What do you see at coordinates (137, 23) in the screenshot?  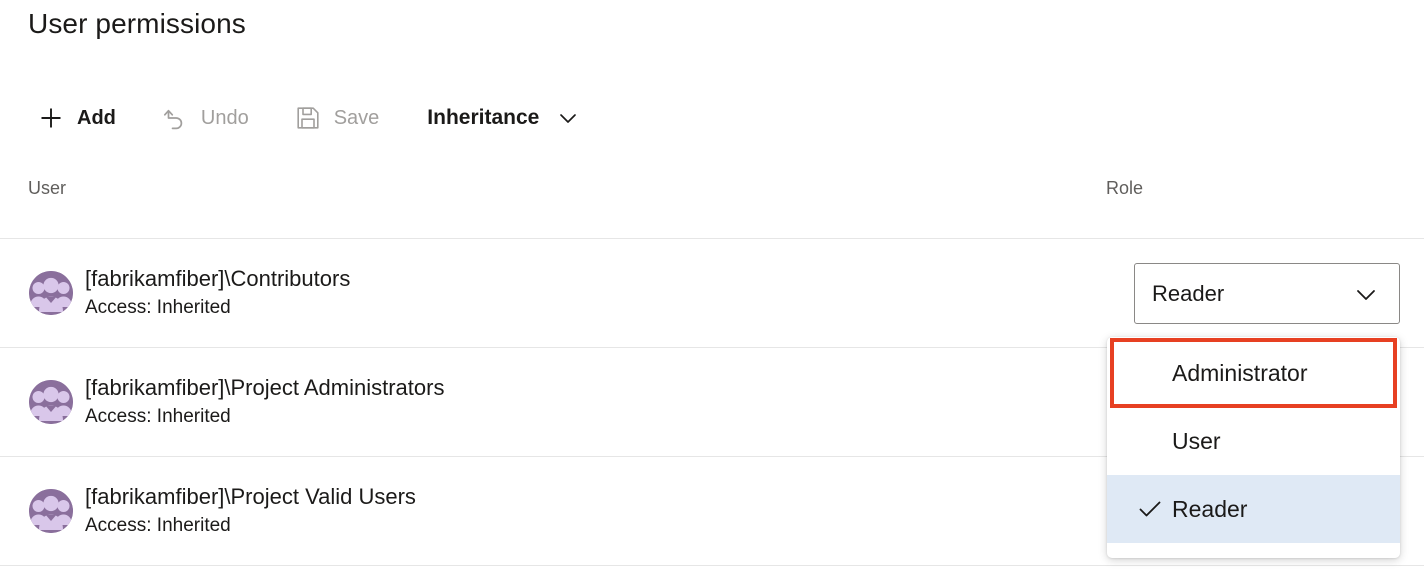 I see `page-title: User permissions` at bounding box center [137, 23].